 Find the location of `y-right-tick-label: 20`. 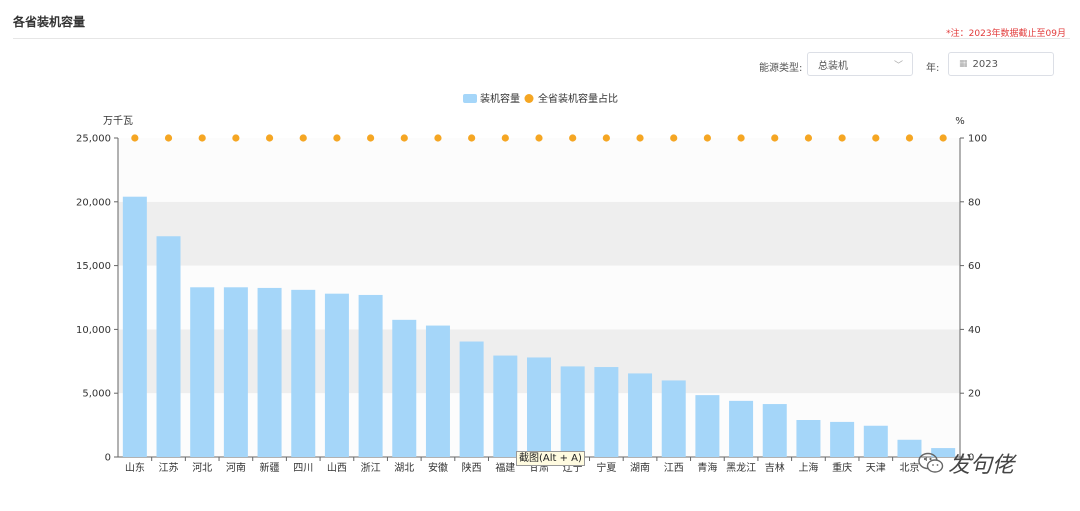

y-right-tick-label: 20 is located at coordinates (974, 394).